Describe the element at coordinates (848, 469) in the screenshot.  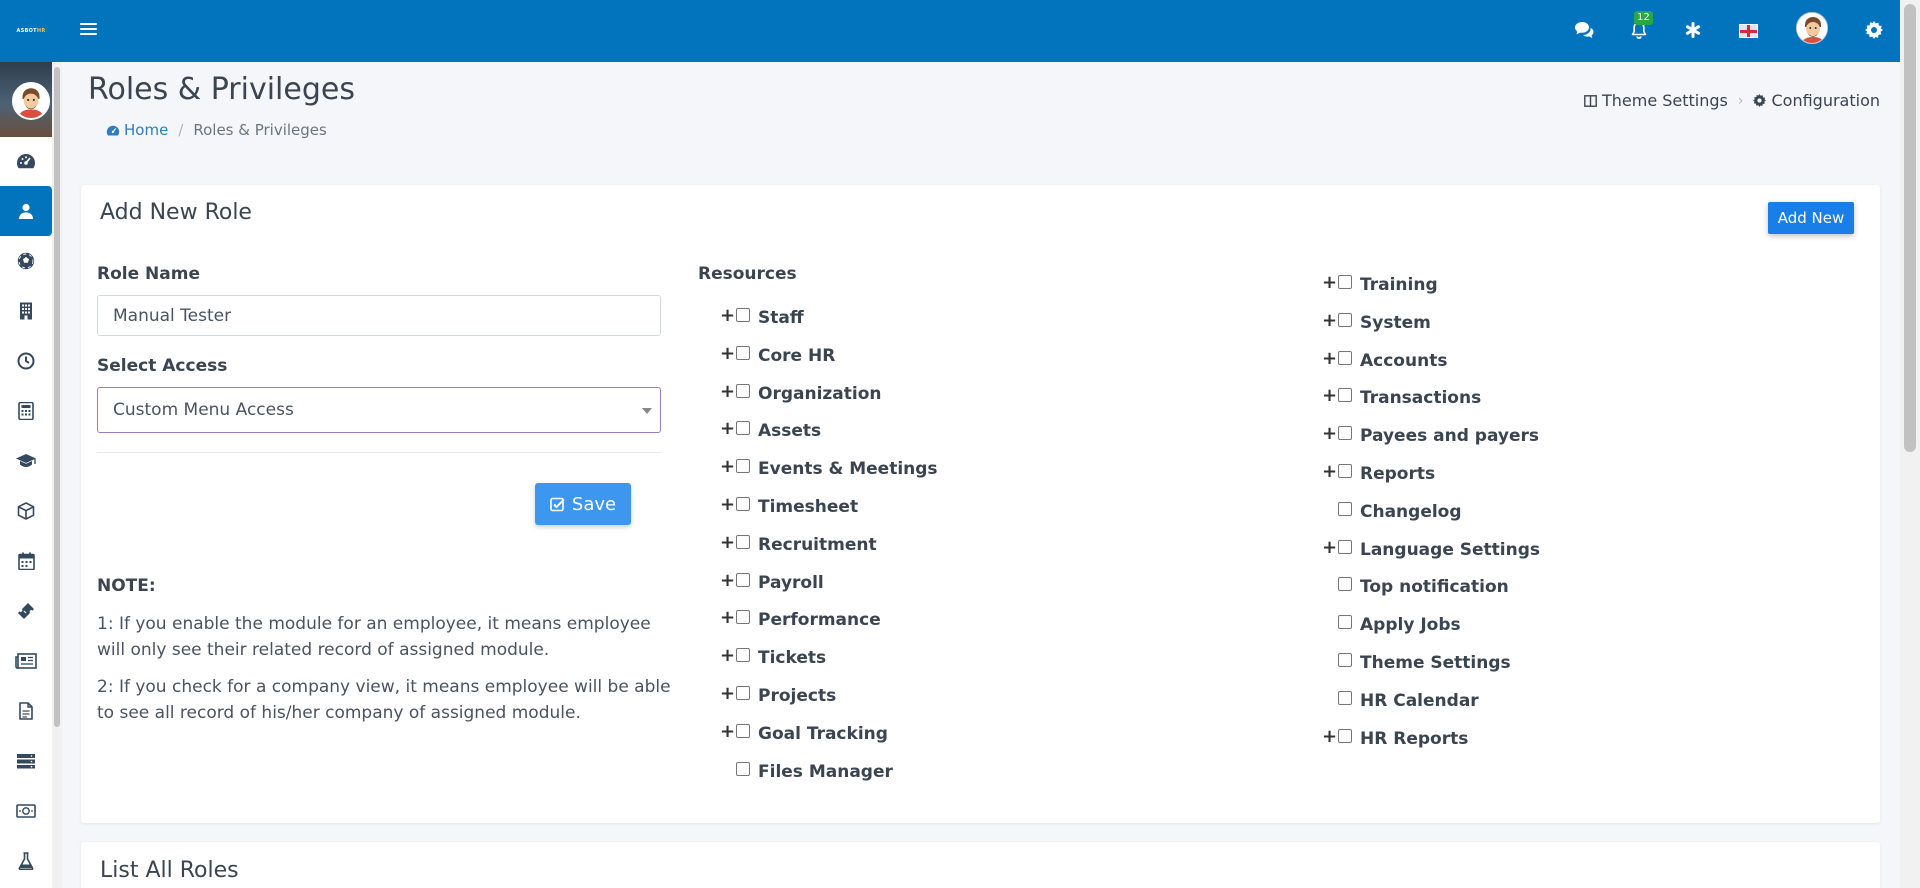
I see `resource-label: Events & Meetings` at that location.